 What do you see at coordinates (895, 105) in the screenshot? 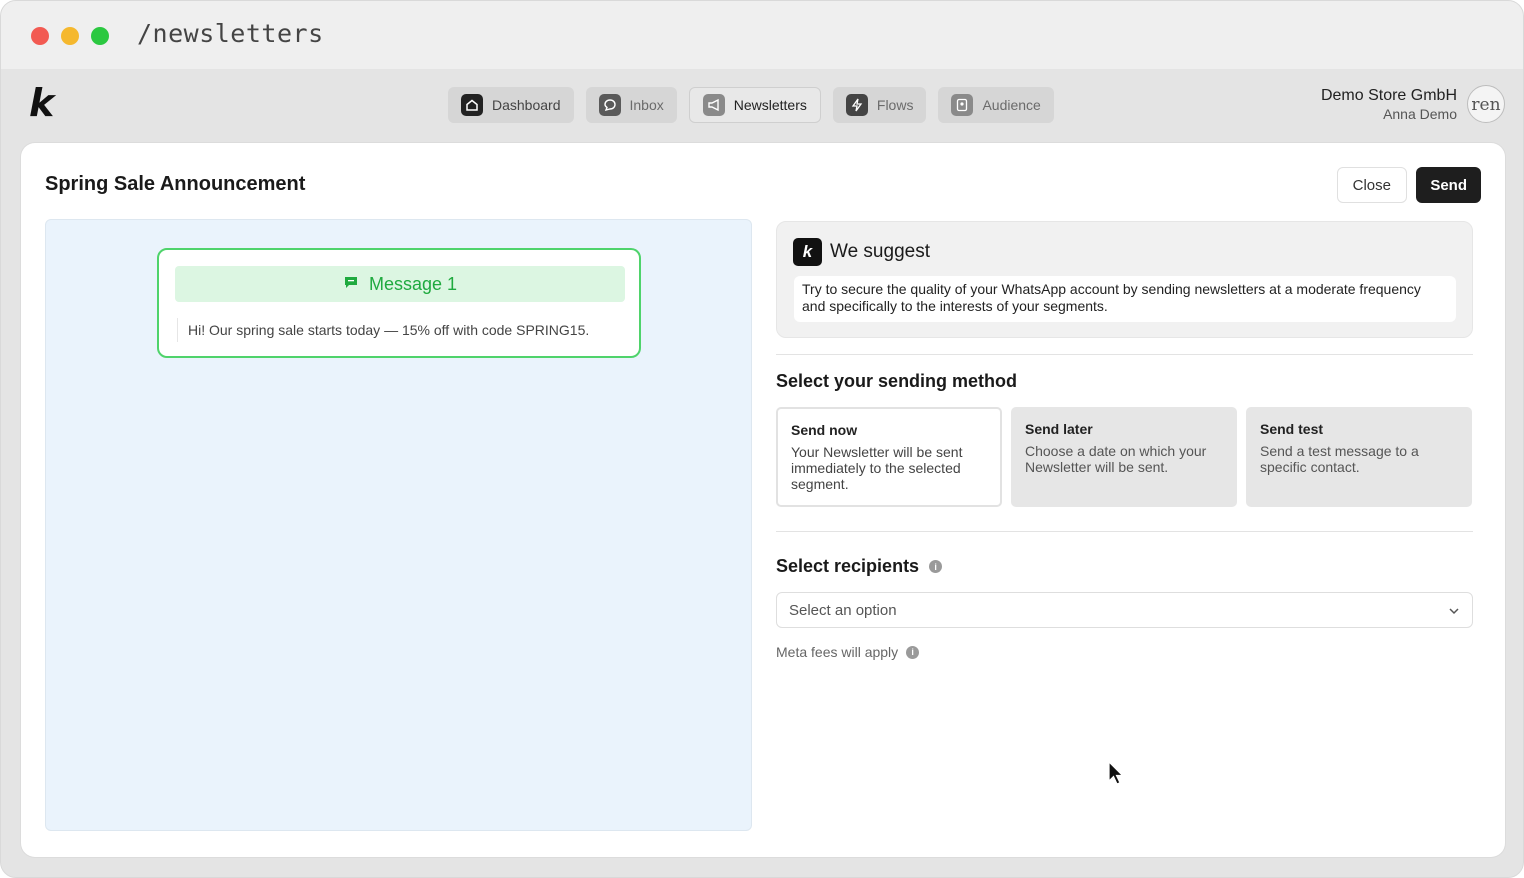
I see `nav-flows-label: Flows` at bounding box center [895, 105].